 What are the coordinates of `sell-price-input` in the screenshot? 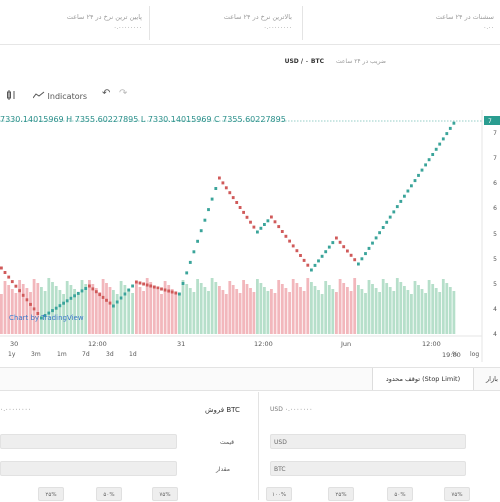 It's located at (88, 441).